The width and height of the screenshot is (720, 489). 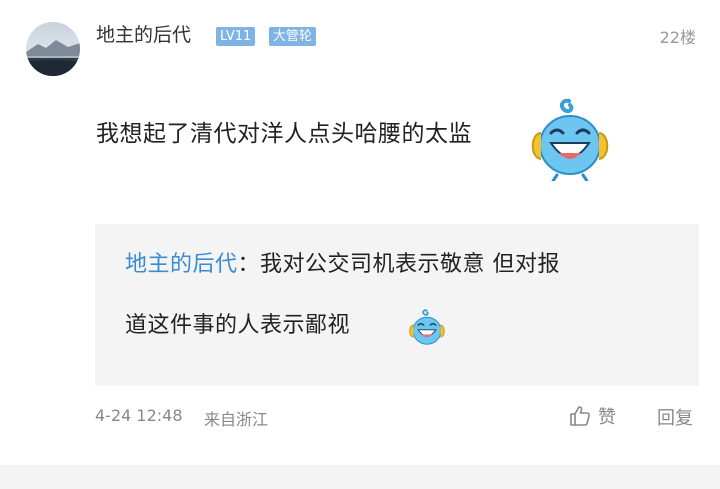 What do you see at coordinates (181, 264) in the screenshot?
I see `quote-author: 地主的后代` at bounding box center [181, 264].